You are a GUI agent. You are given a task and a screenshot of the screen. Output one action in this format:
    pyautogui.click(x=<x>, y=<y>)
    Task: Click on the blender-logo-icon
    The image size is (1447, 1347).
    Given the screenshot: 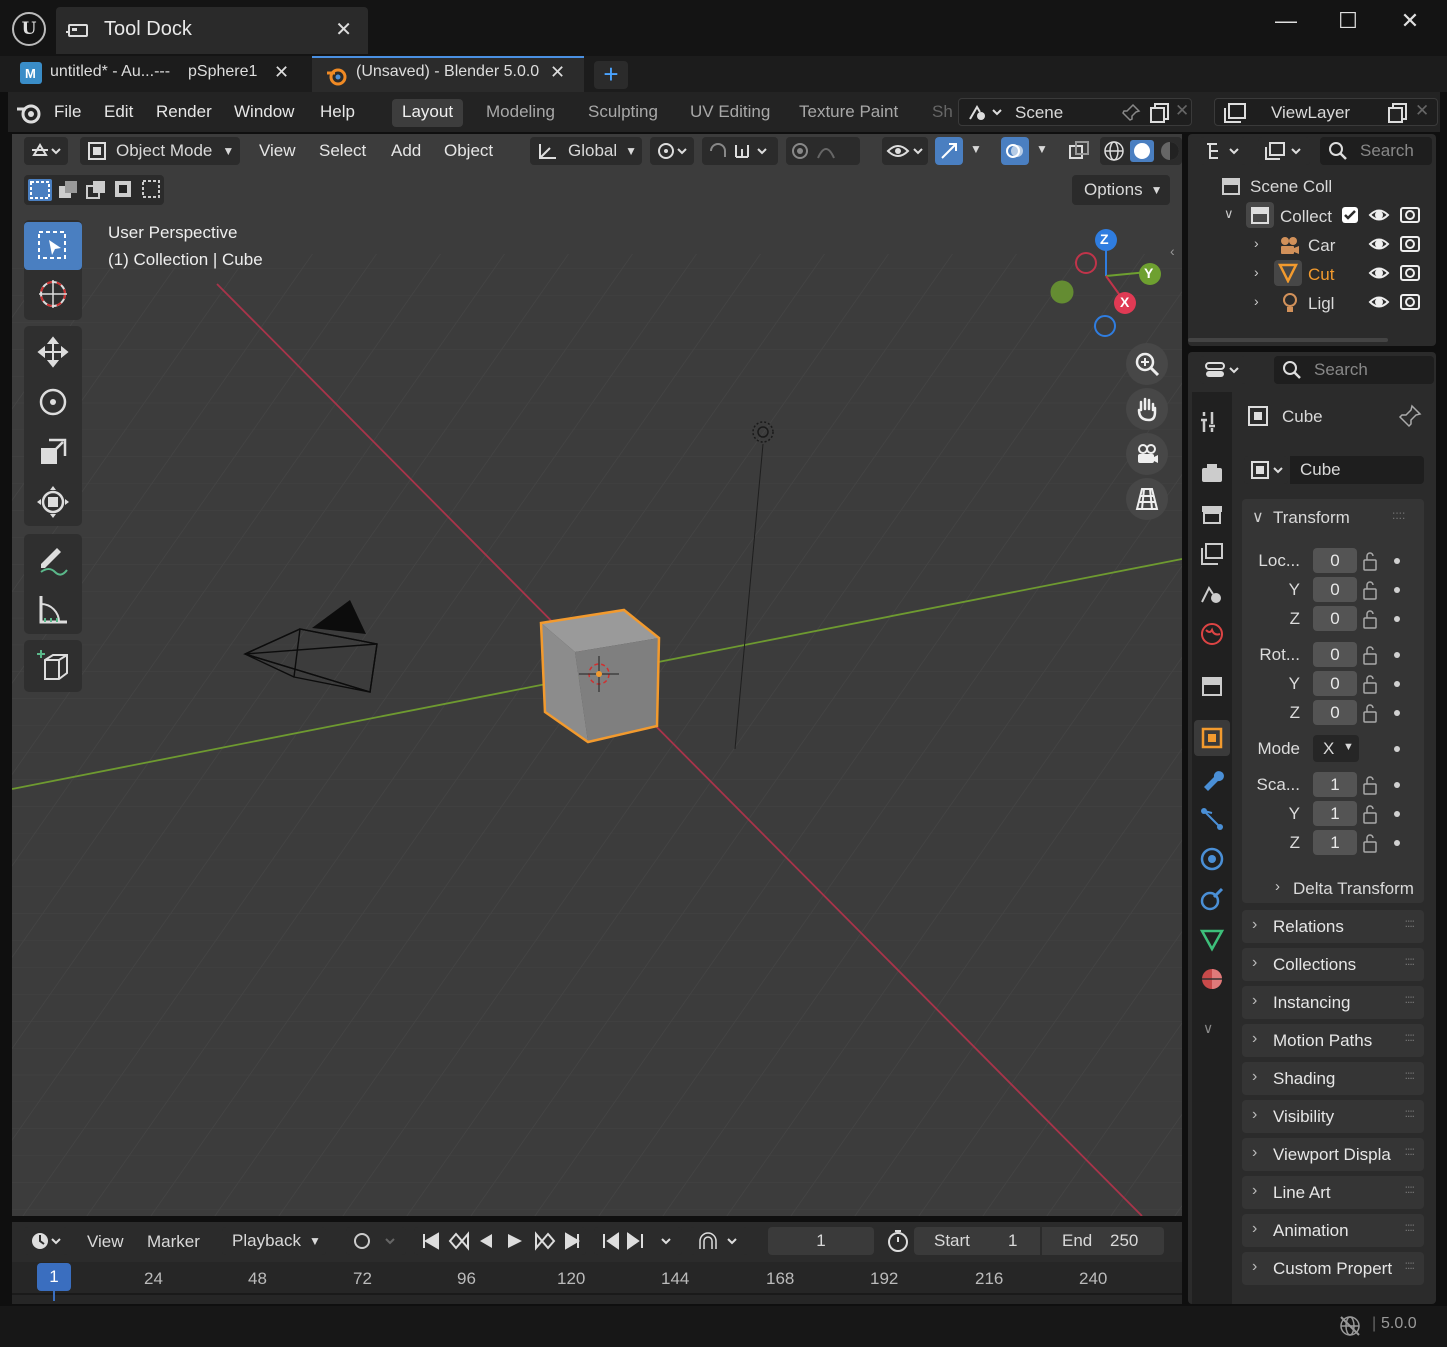 What is the action you would take?
    pyautogui.click(x=29, y=113)
    